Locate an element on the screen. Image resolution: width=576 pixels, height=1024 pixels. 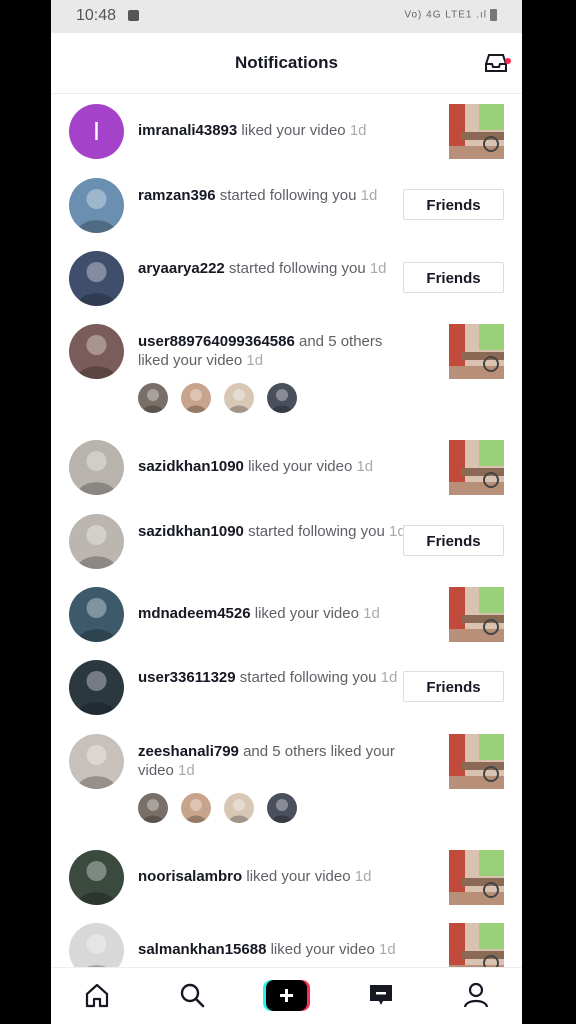
notification-text: imranali43893 liked your video 1d is located at coordinates (273, 130).